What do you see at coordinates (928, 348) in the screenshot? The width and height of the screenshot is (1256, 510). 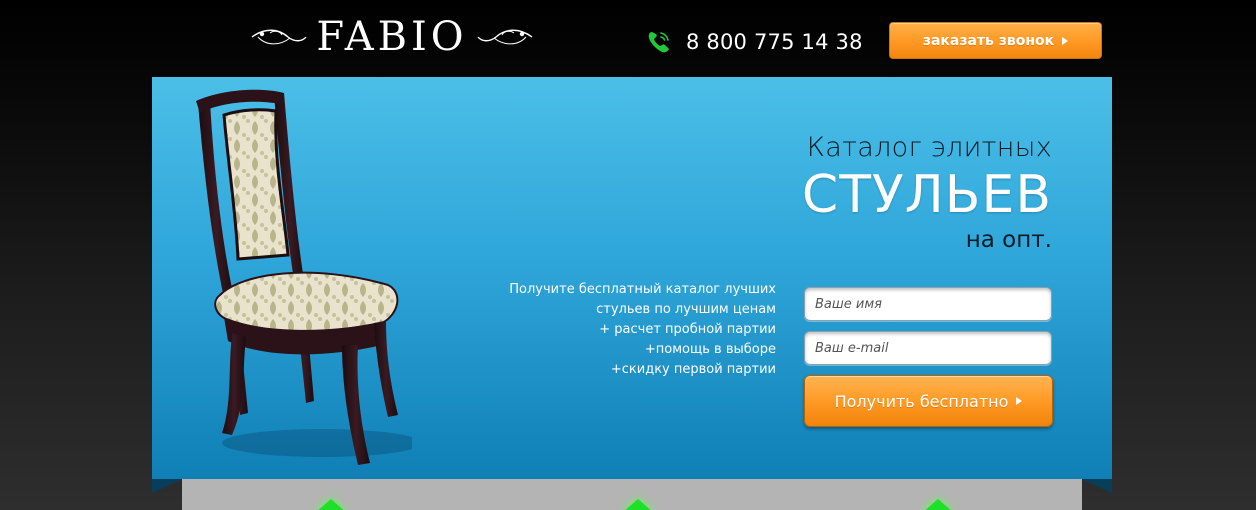 I see `email-input` at bounding box center [928, 348].